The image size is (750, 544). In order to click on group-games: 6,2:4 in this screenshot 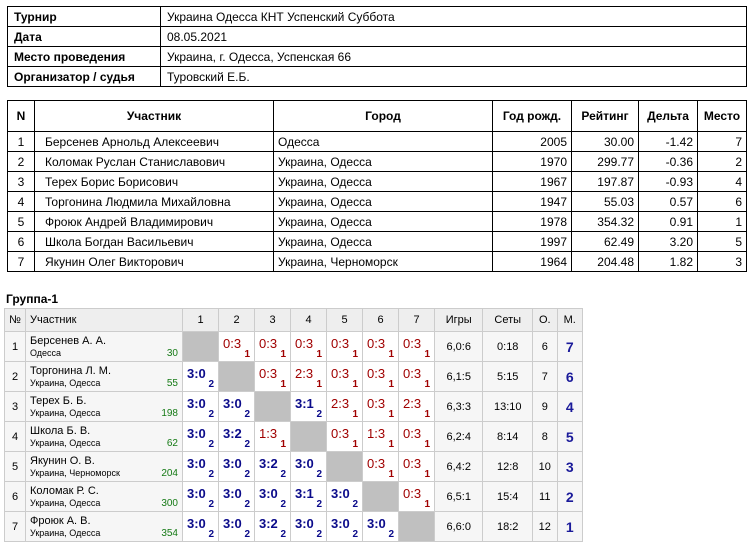, I will do `click(458, 436)`.